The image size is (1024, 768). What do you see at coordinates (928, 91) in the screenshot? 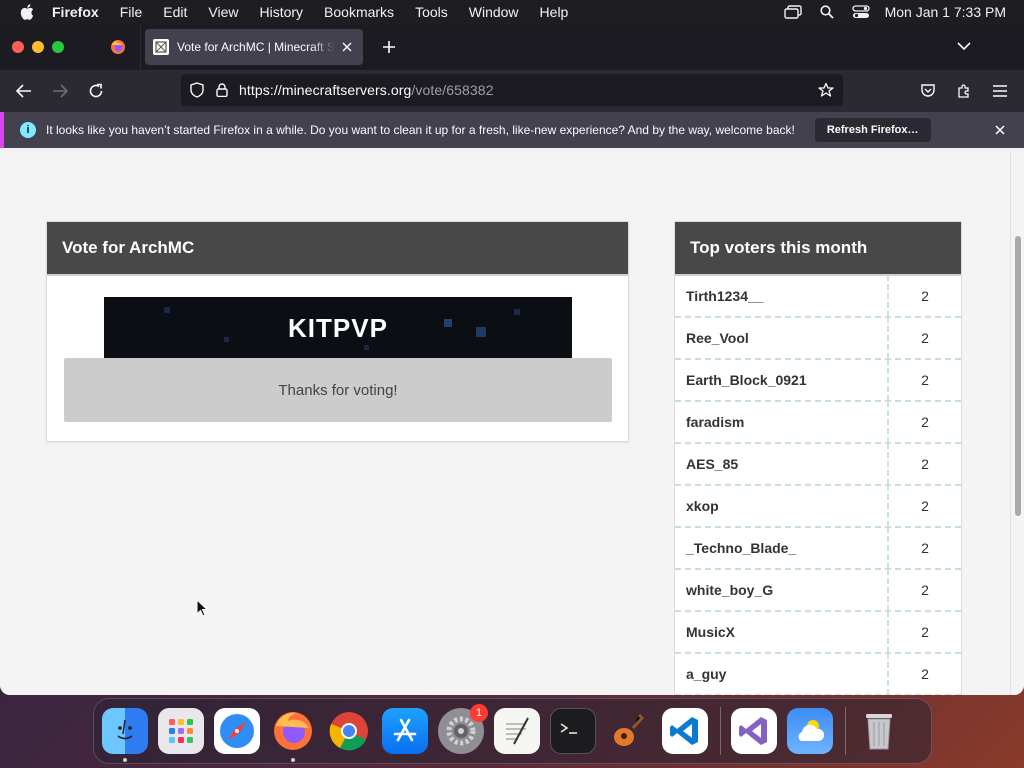
I see `pocket-button` at bounding box center [928, 91].